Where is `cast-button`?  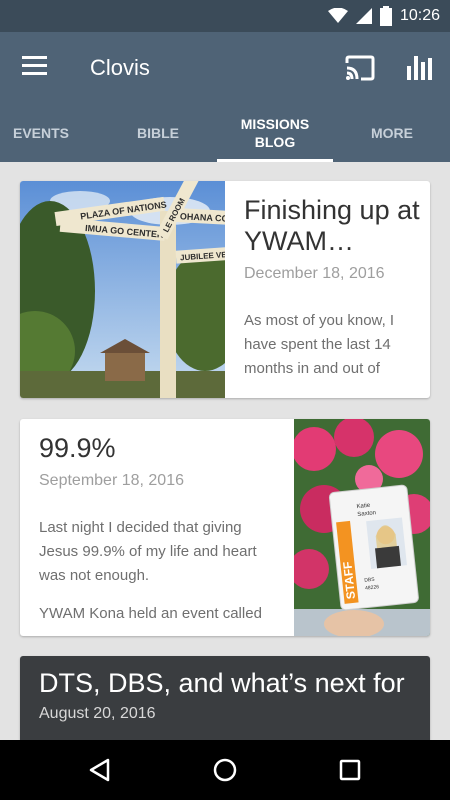
cast-button is located at coordinates (360, 68).